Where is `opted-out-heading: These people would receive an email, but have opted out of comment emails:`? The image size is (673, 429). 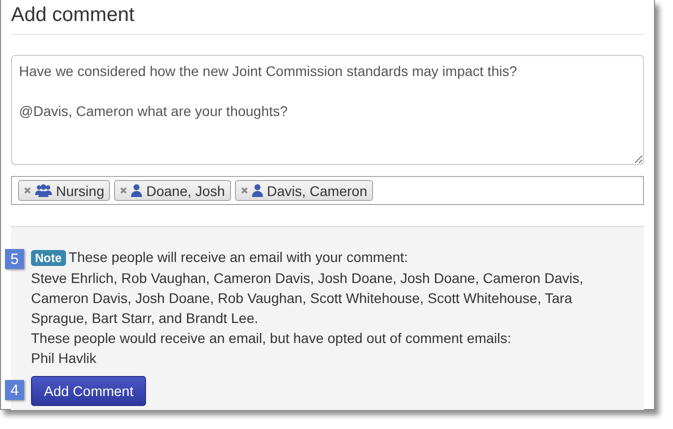 opted-out-heading: These people would receive an email, but have opted out of comment emails: is located at coordinates (271, 338).